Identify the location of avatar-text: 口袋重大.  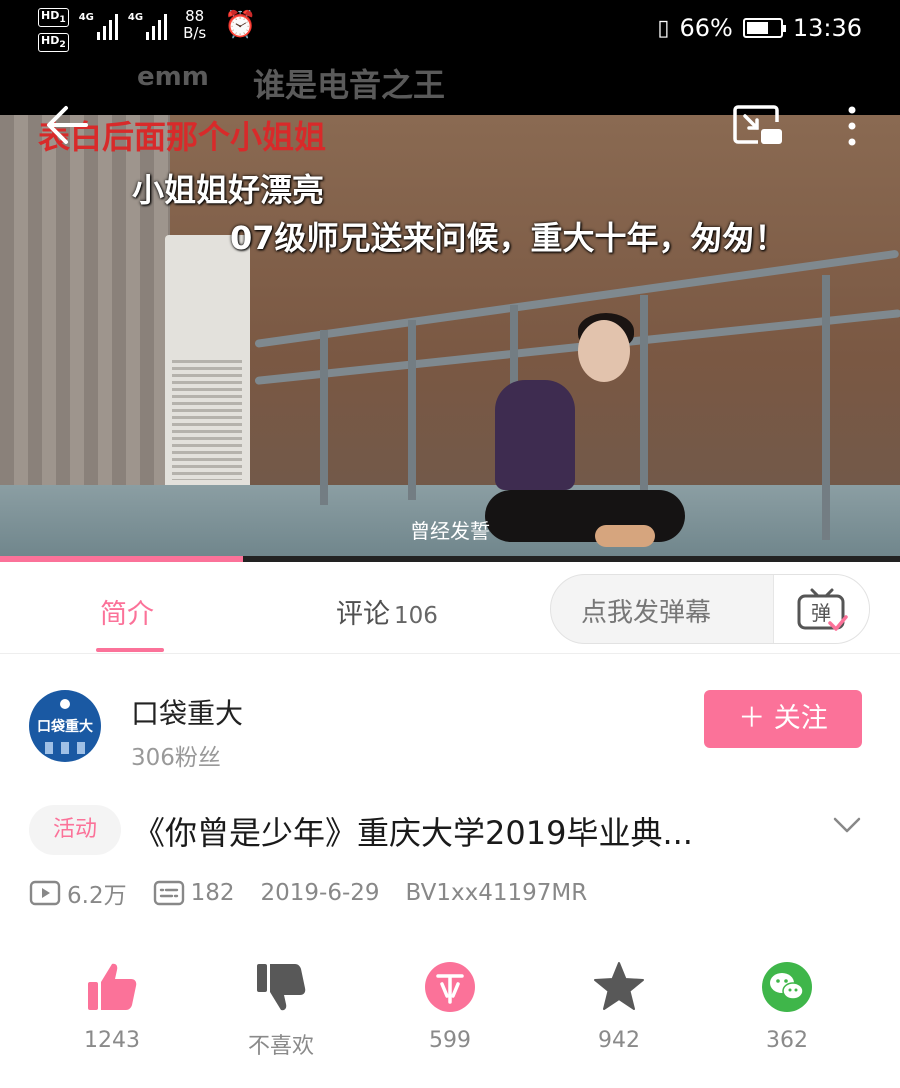
(65, 727).